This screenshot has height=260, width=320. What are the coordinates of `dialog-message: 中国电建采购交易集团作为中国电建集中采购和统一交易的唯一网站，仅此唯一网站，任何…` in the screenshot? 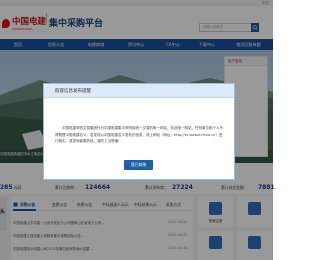 It's located at (139, 134).